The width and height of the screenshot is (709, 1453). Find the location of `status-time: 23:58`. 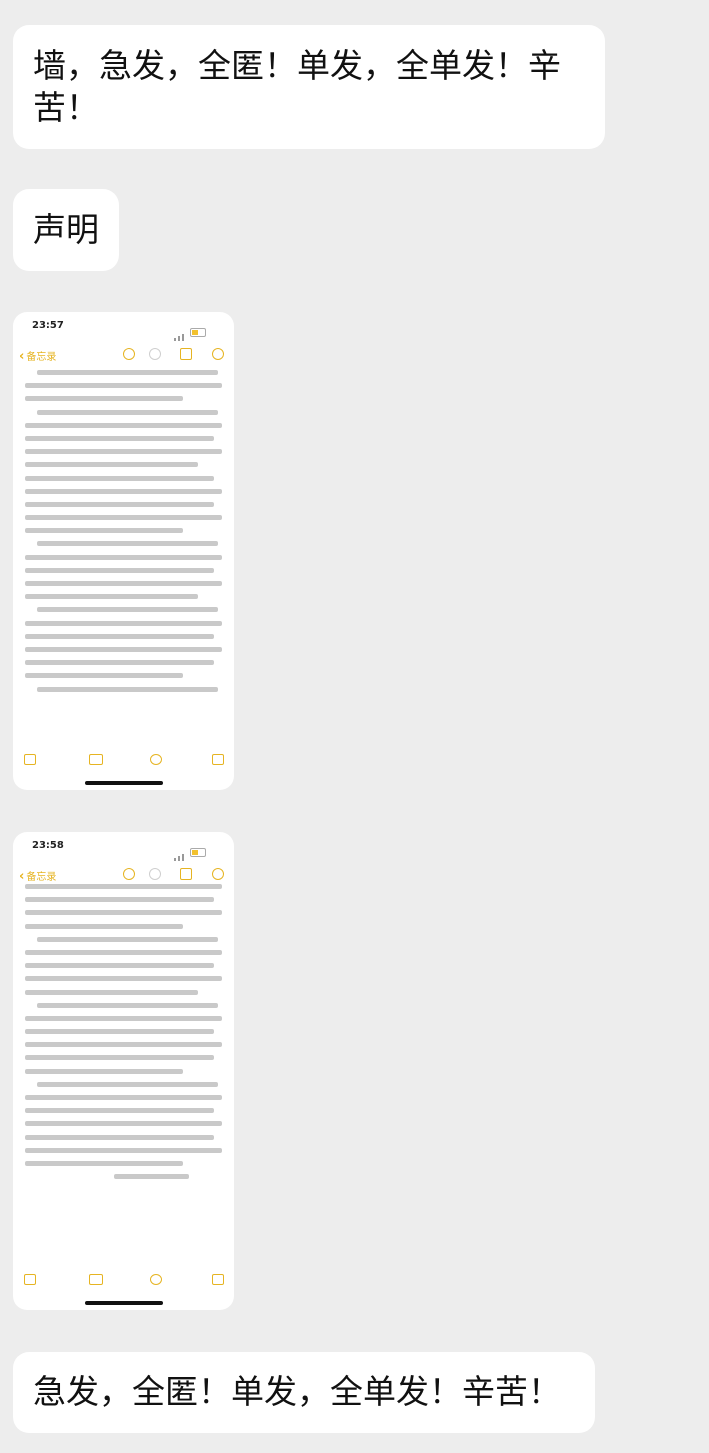

status-time: 23:58 is located at coordinates (48, 845).